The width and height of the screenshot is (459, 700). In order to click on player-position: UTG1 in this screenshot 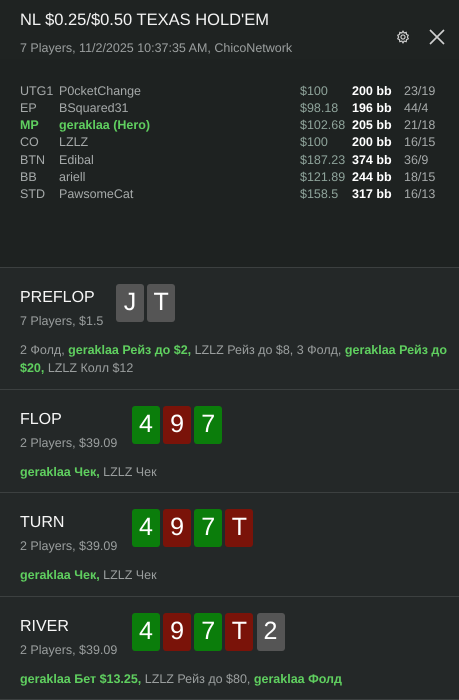, I will do `click(37, 91)`.